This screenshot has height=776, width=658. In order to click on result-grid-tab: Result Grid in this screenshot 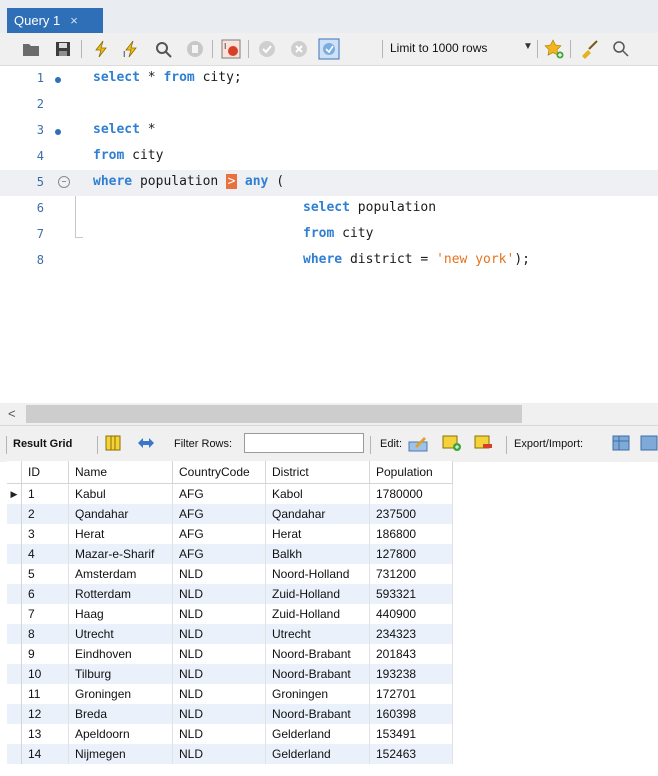, I will do `click(42, 444)`.